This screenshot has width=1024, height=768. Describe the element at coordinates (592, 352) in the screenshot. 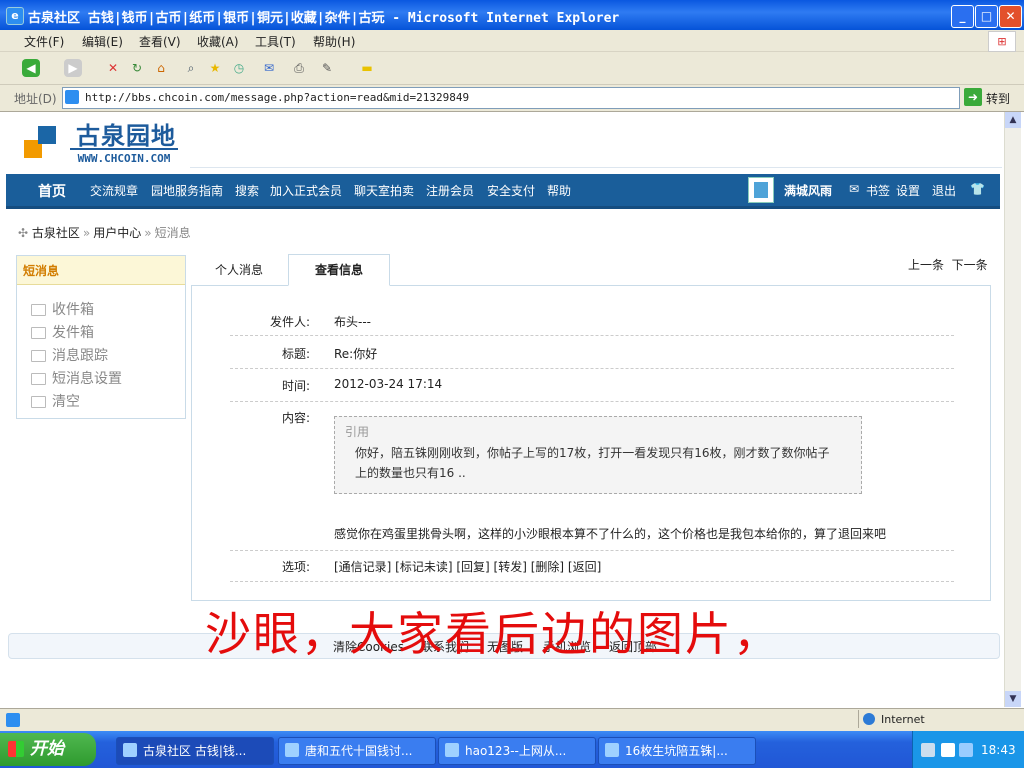

I see `subject-row: 标题: Re:你好` at that location.